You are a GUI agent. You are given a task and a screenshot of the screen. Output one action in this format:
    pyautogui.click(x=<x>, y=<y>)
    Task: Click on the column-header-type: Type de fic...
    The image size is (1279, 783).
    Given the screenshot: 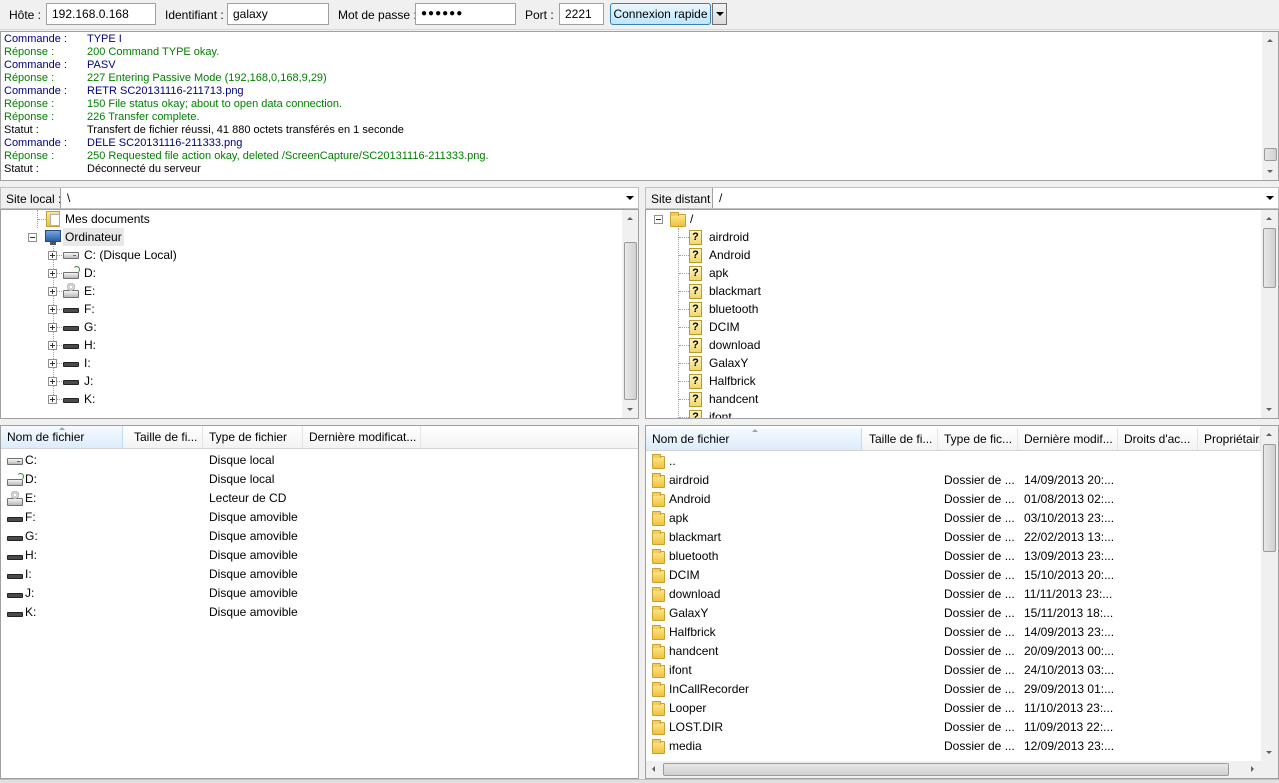 What is the action you would take?
    pyautogui.click(x=978, y=439)
    